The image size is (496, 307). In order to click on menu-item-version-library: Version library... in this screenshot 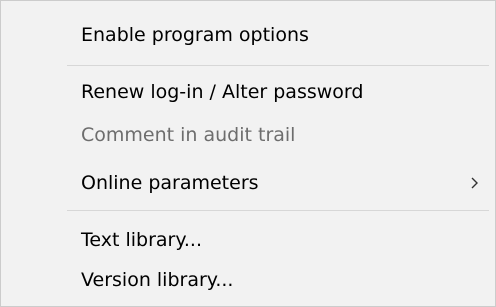, I will do `click(284, 280)`.